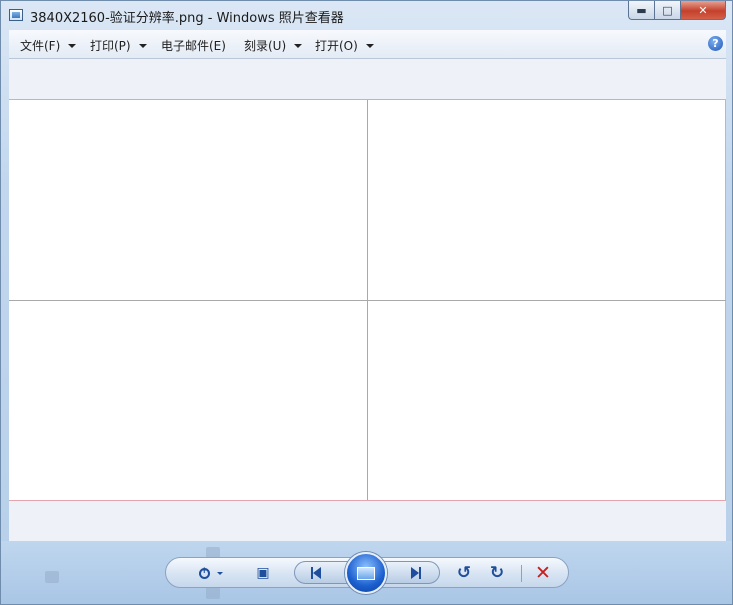 This screenshot has width=733, height=605. Describe the element at coordinates (220, 573) in the screenshot. I see `zoom-dropdown-arrow-icon` at that location.